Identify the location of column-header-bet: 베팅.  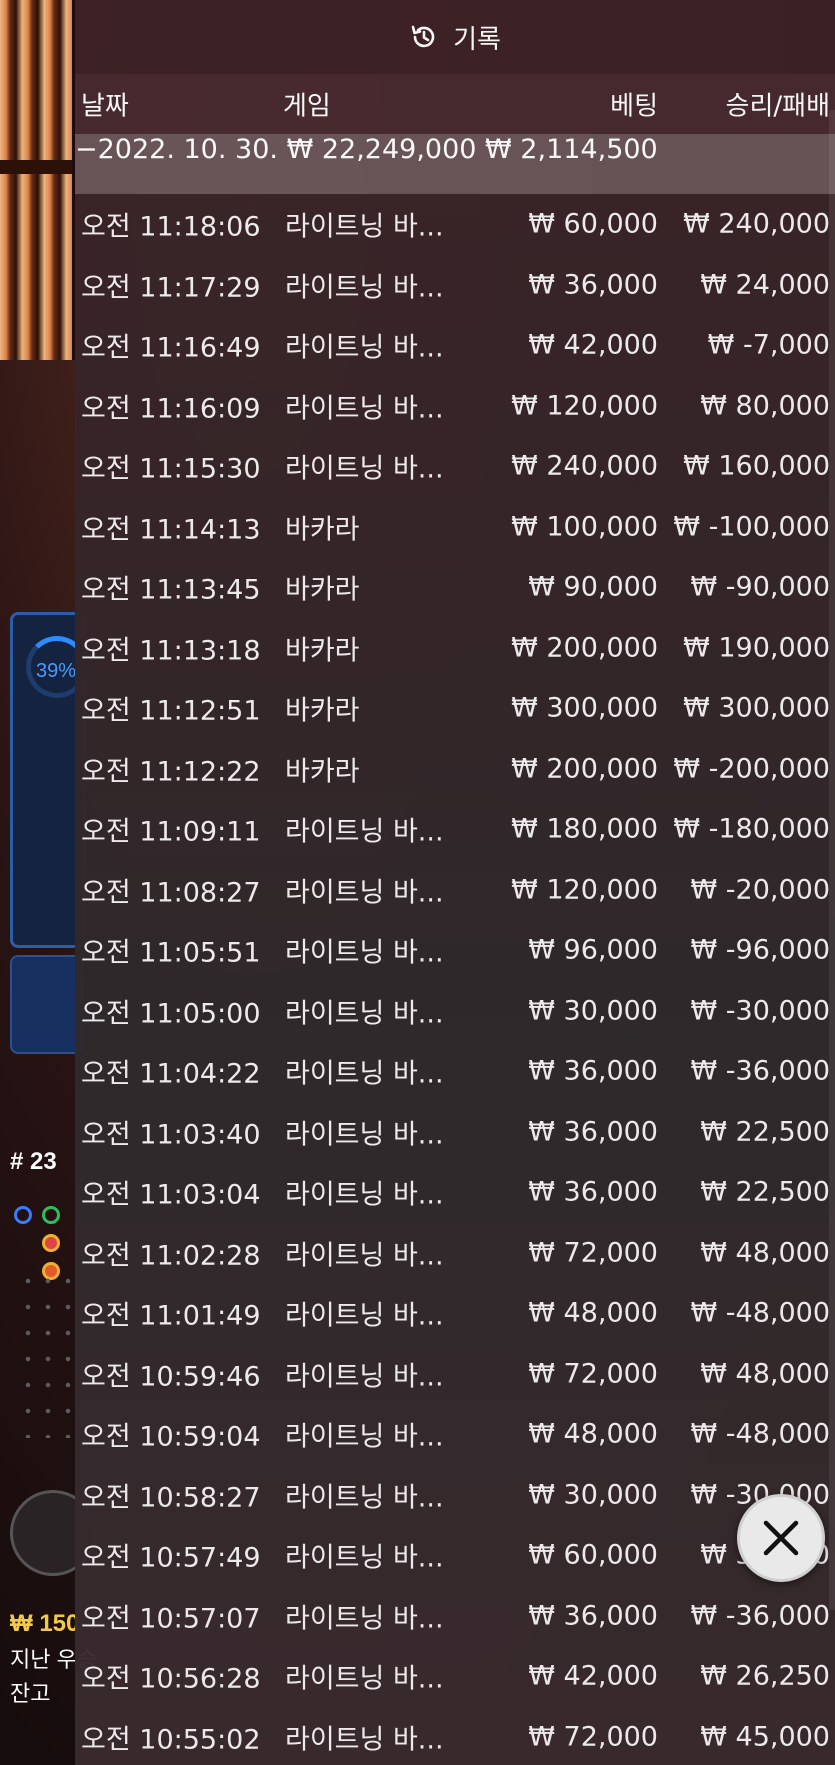
(634, 104).